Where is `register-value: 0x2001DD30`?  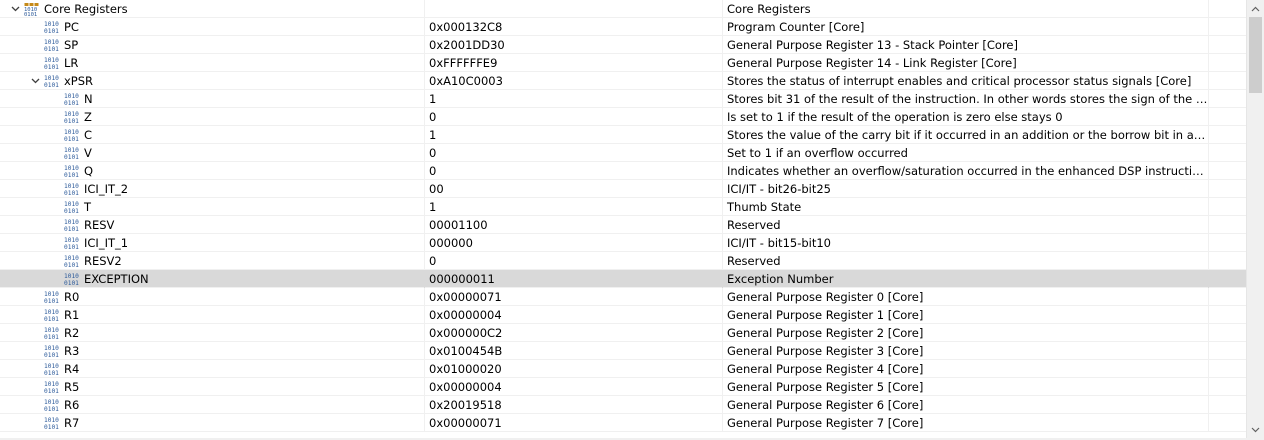 register-value: 0x2001DD30 is located at coordinates (574, 45).